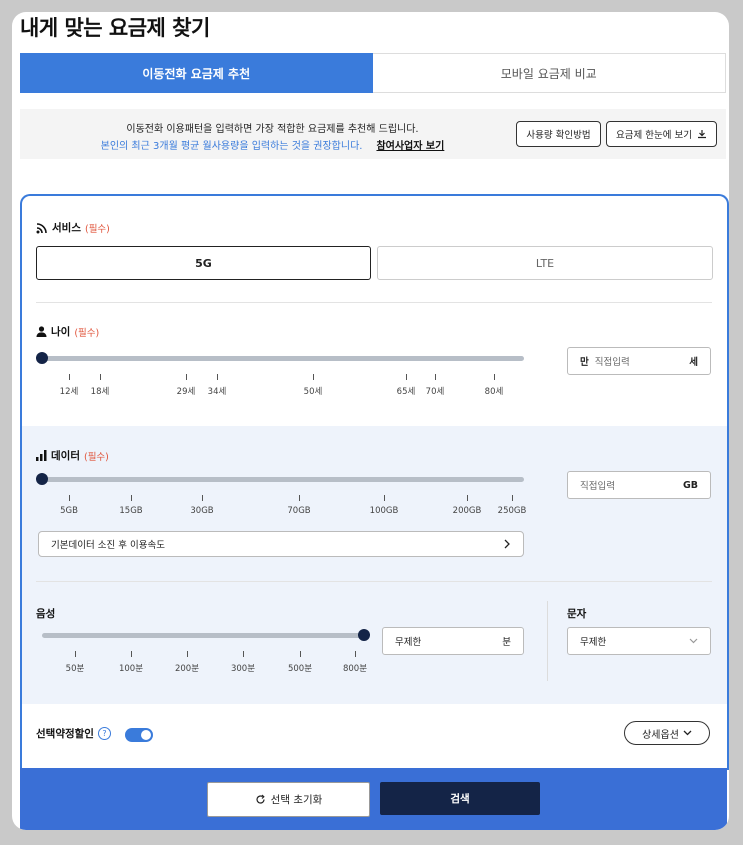  Describe the element at coordinates (66, 228) in the screenshot. I see `service-label-text: 서비스` at that location.